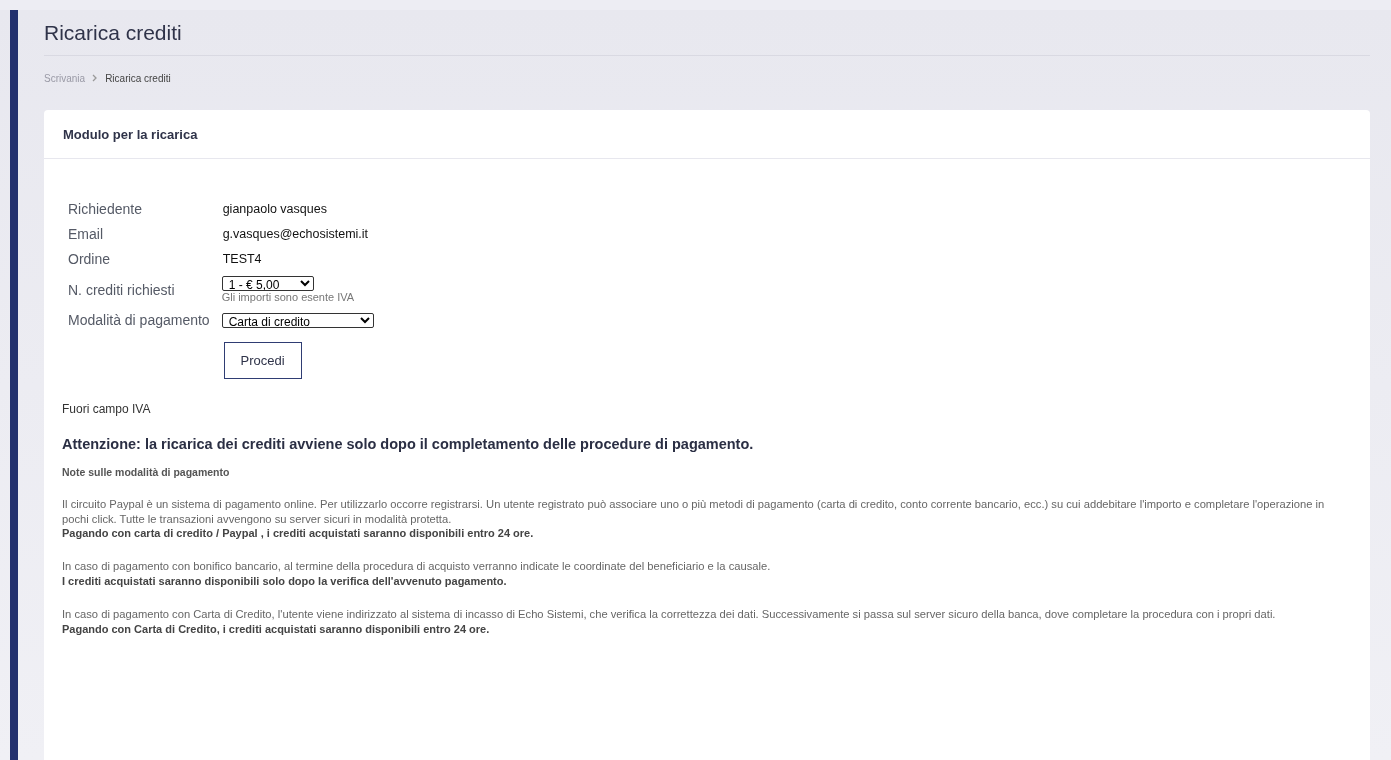  What do you see at coordinates (276, 629) in the screenshot?
I see `note-bold-text: Pagando con Carta di Credito, i crediti acquistati saranno disponibili entro 24 ore.` at bounding box center [276, 629].